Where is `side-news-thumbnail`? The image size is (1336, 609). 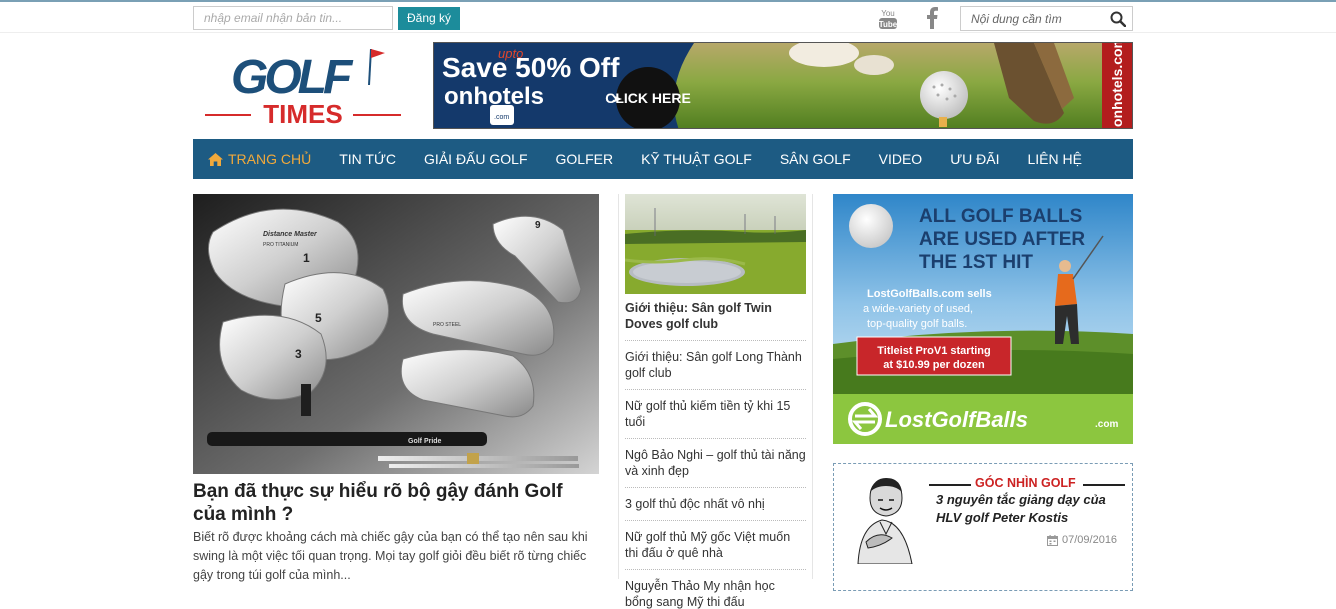 side-news-thumbnail is located at coordinates (715, 244).